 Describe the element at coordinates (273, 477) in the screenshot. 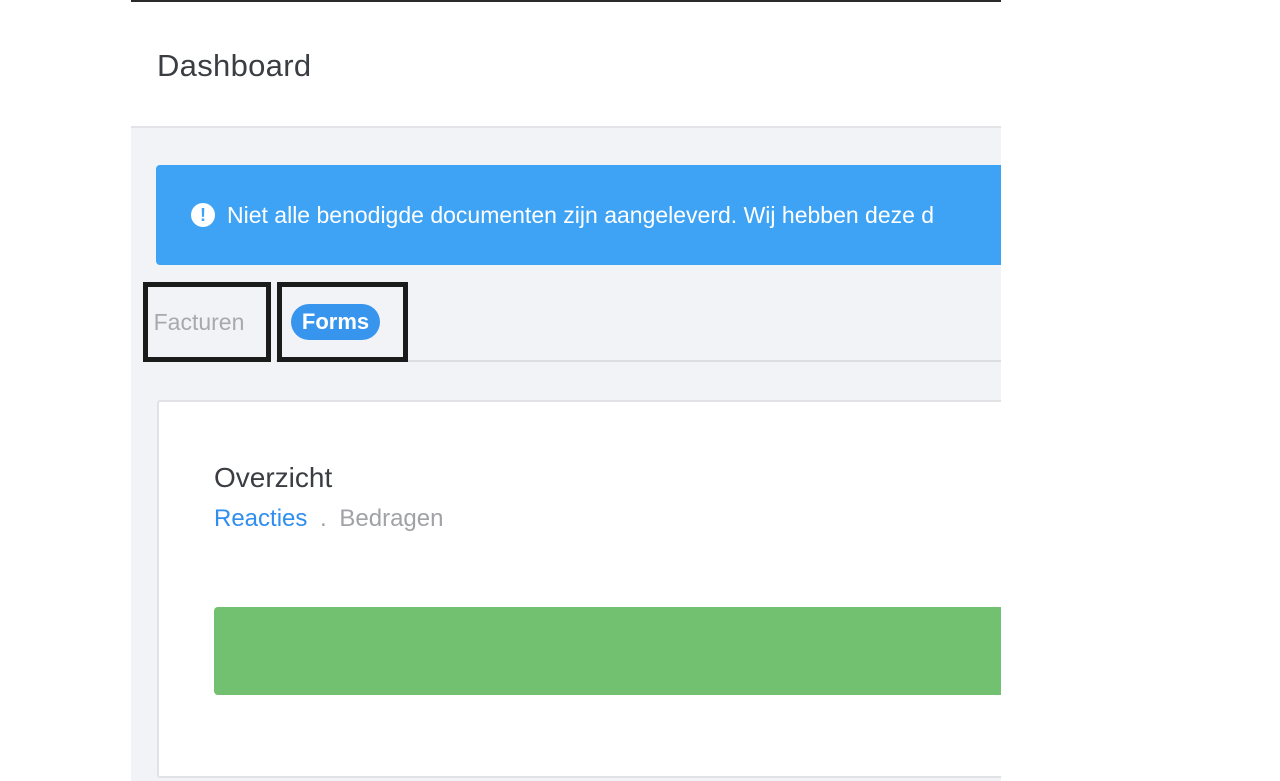

I see `card-title: Overzicht` at that location.